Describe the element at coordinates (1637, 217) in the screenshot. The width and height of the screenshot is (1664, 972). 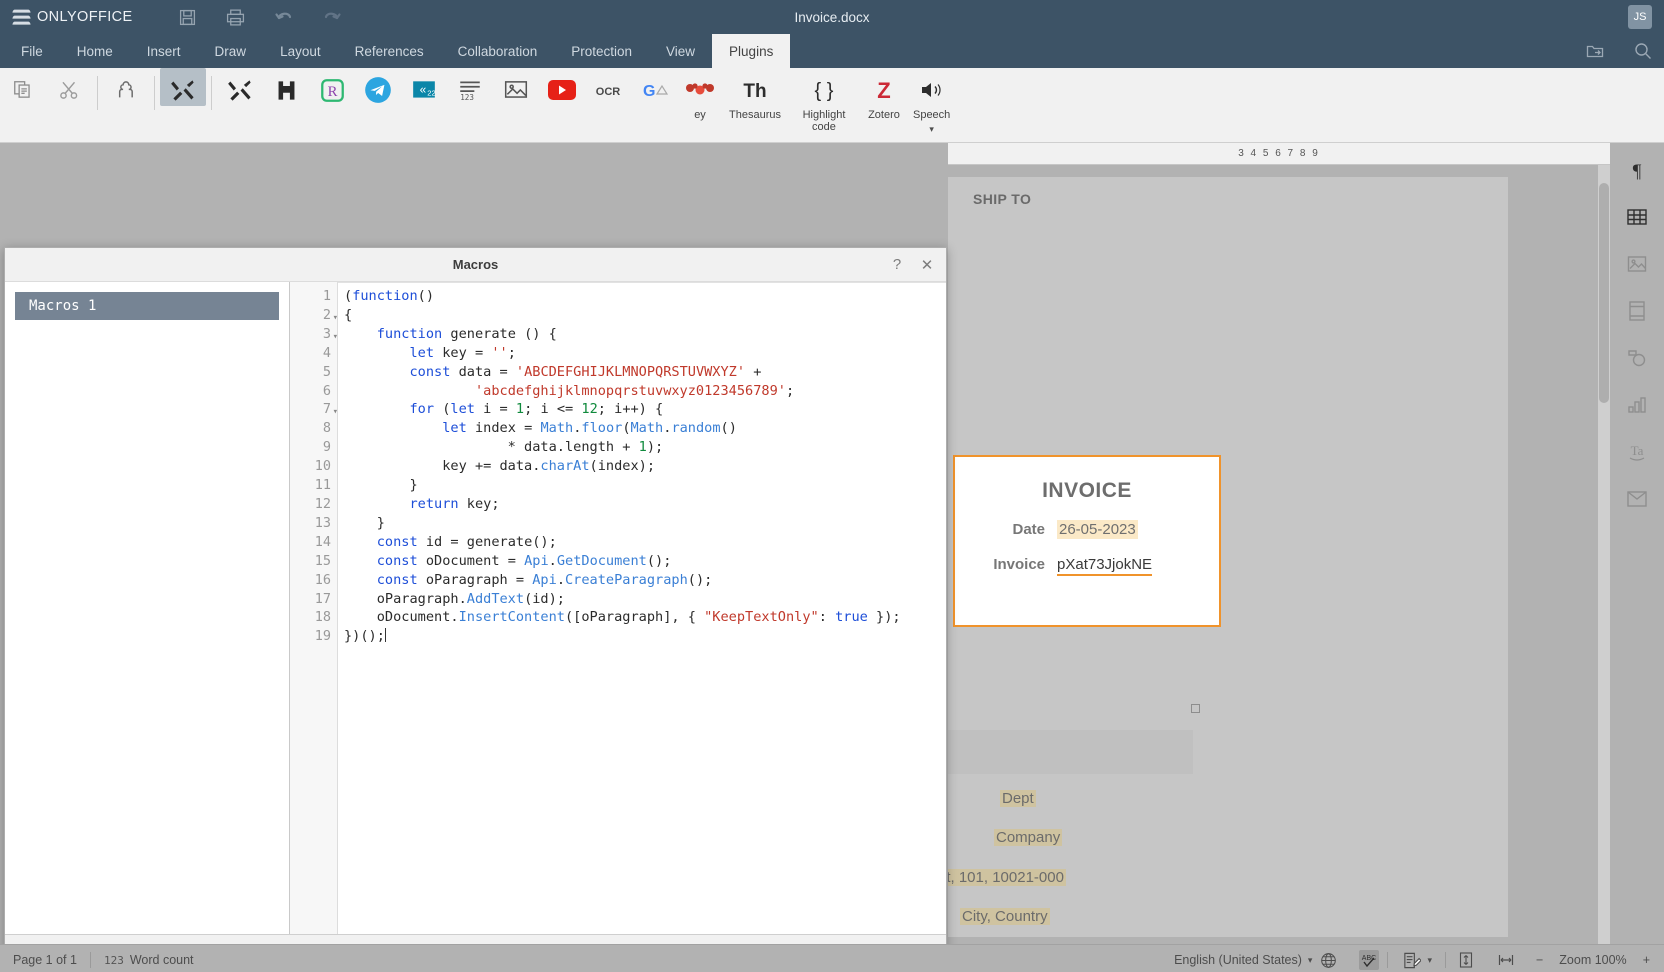
I see `table-settings-icon` at that location.